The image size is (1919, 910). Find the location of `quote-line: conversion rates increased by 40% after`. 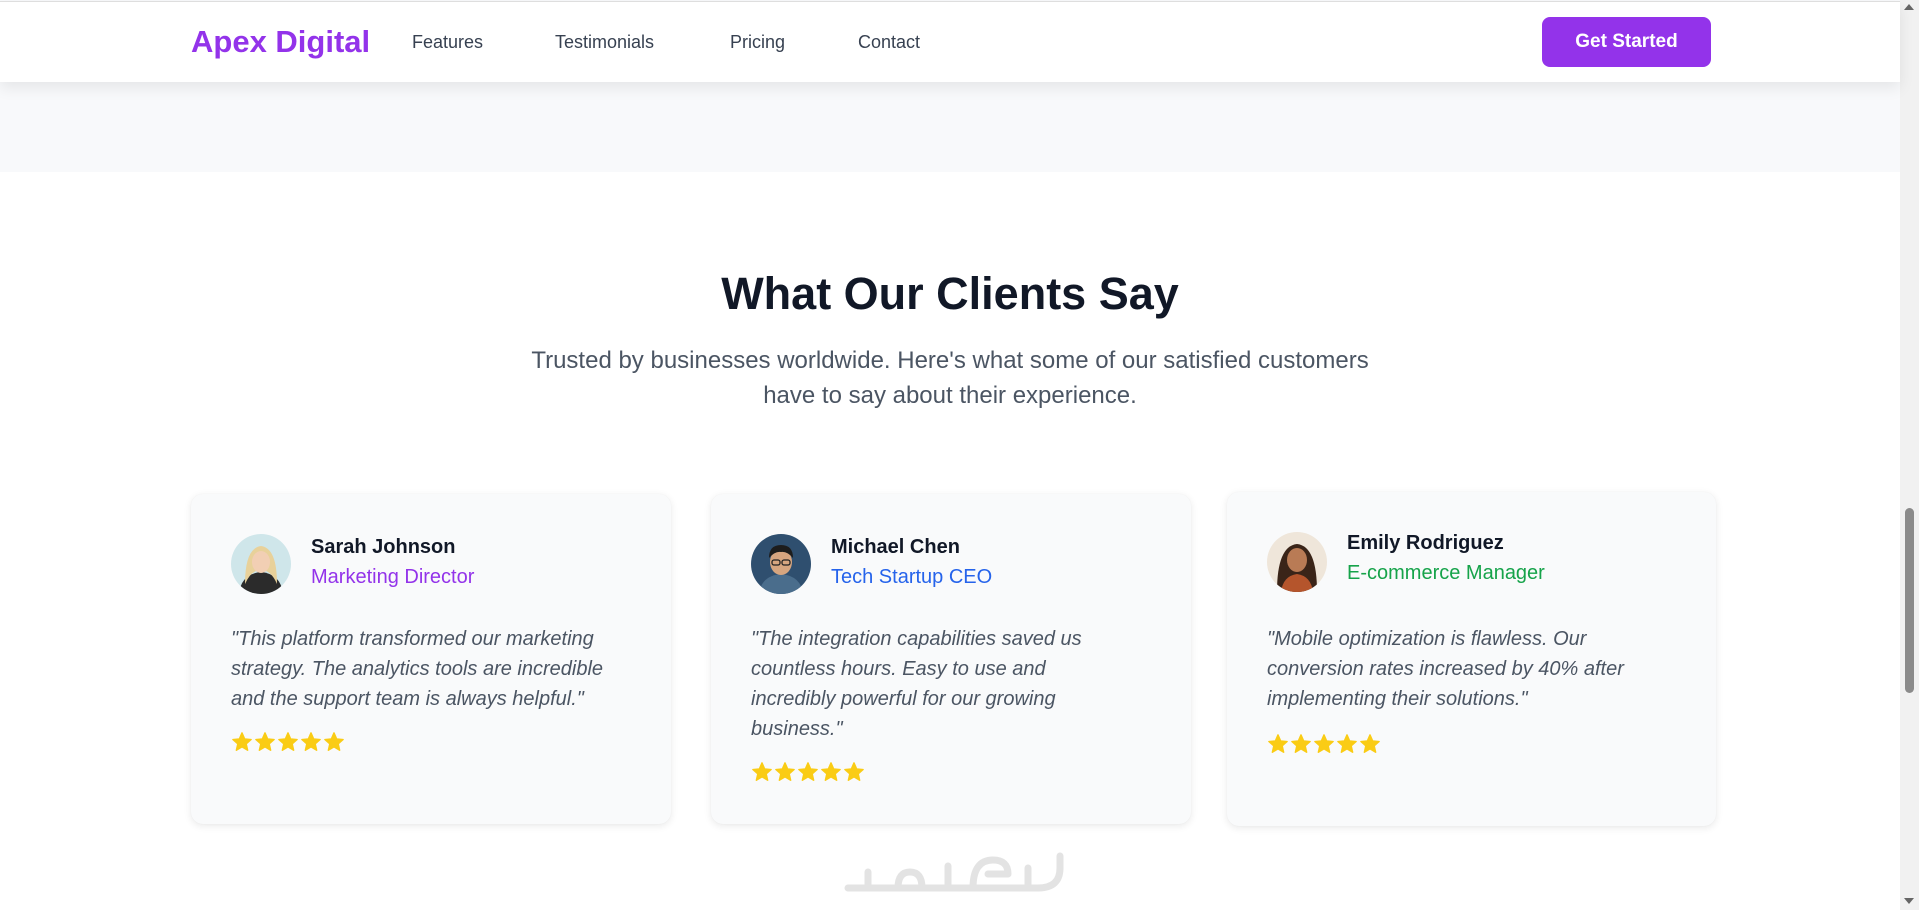

quote-line: conversion rates increased by 40% after is located at coordinates (1445, 669).